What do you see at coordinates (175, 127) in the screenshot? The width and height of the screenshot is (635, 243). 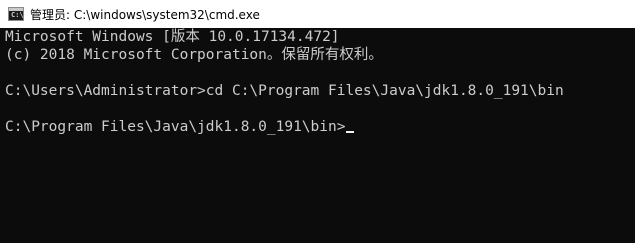 I see `console-prompt: C:\Program Files\Java\jdk1.8.0_191\bin>` at bounding box center [175, 127].